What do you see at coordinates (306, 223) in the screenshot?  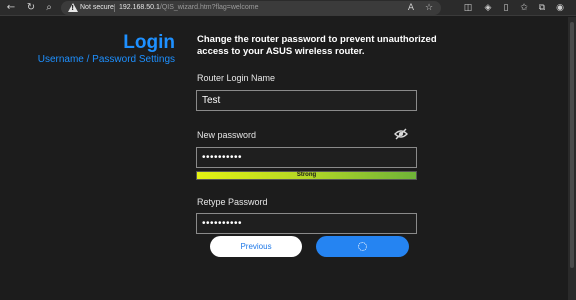 I see `retype-password-input: ••••••••••` at bounding box center [306, 223].